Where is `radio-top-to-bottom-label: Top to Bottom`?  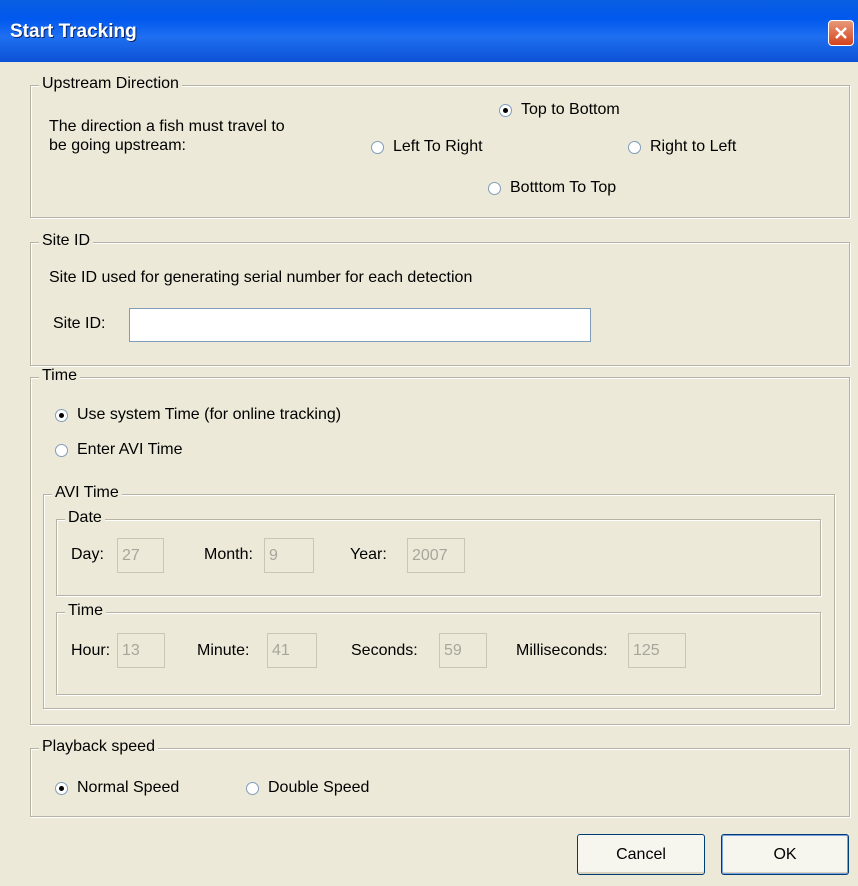 radio-top-to-bottom-label: Top to Bottom is located at coordinates (570, 109).